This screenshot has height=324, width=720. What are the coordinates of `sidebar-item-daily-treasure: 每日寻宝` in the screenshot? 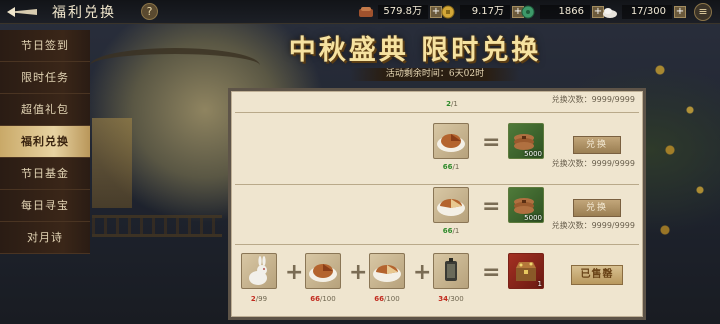 It's located at (45, 206).